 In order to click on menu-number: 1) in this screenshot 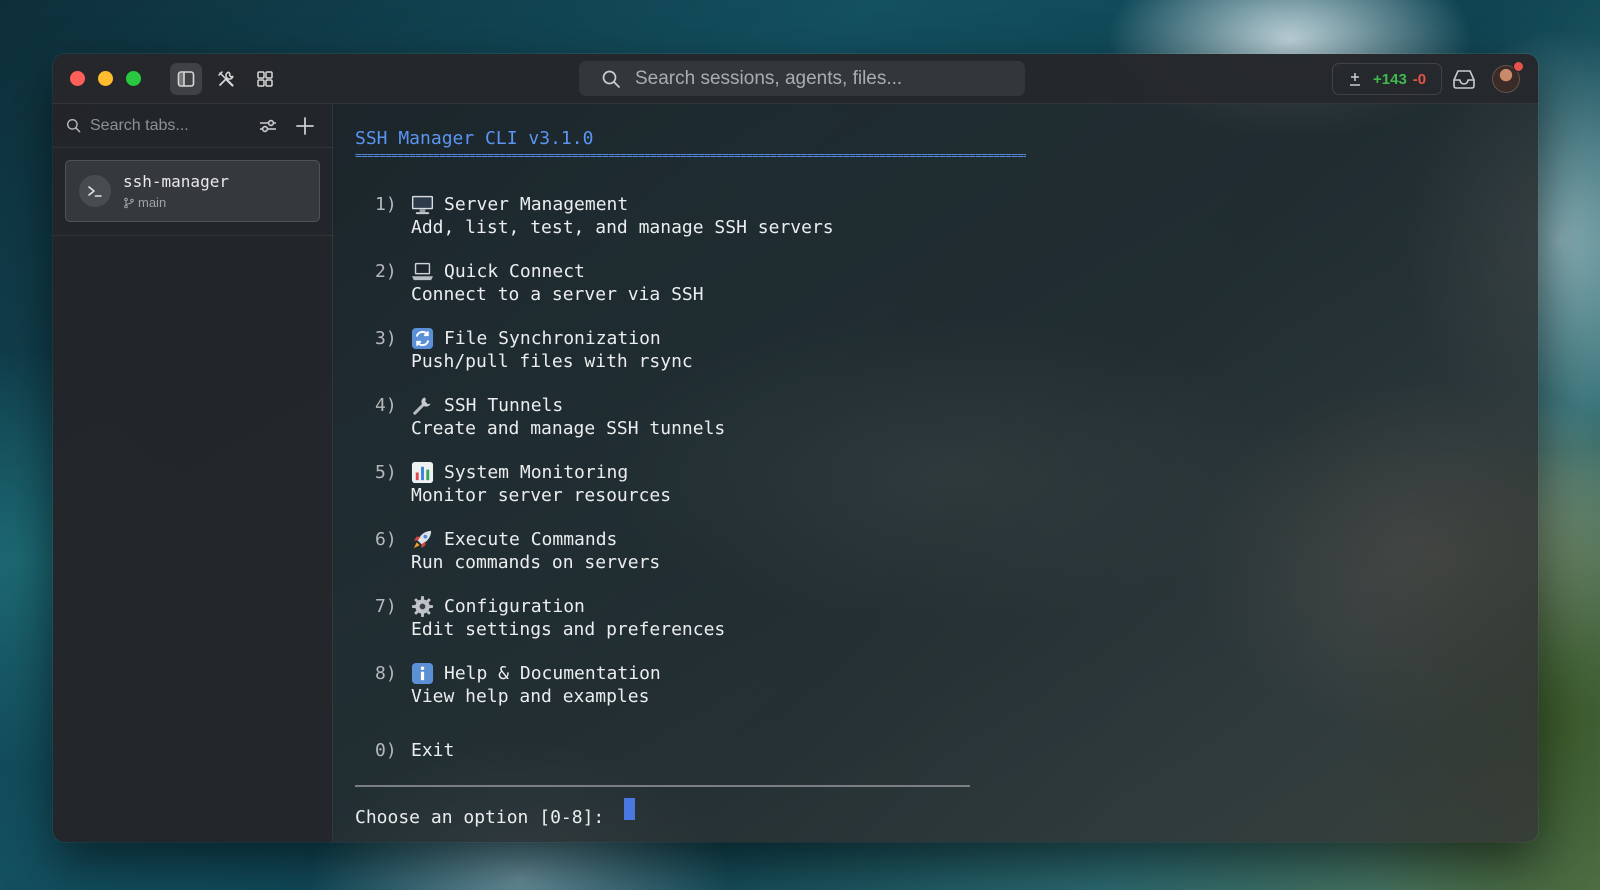, I will do `click(386, 204)`.